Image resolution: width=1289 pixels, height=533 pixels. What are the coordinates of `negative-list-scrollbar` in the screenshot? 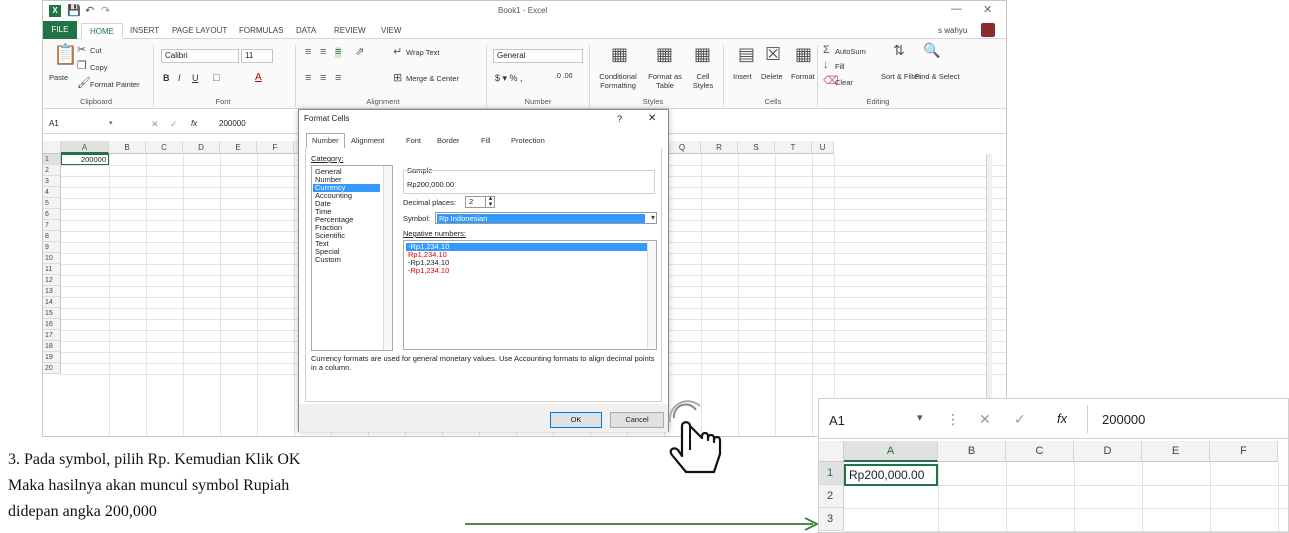 It's located at (651, 295).